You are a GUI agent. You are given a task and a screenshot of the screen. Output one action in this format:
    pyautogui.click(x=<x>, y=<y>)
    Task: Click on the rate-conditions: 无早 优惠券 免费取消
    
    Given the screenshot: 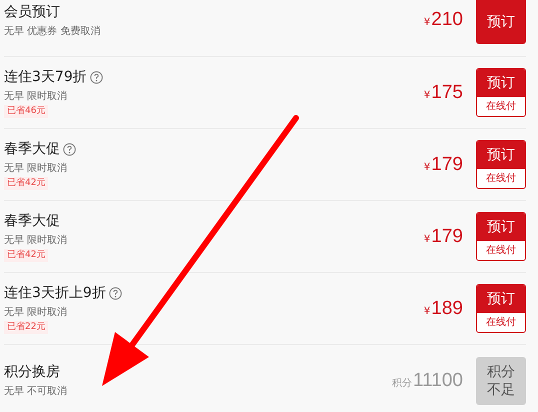 What is the action you would take?
    pyautogui.click(x=52, y=31)
    